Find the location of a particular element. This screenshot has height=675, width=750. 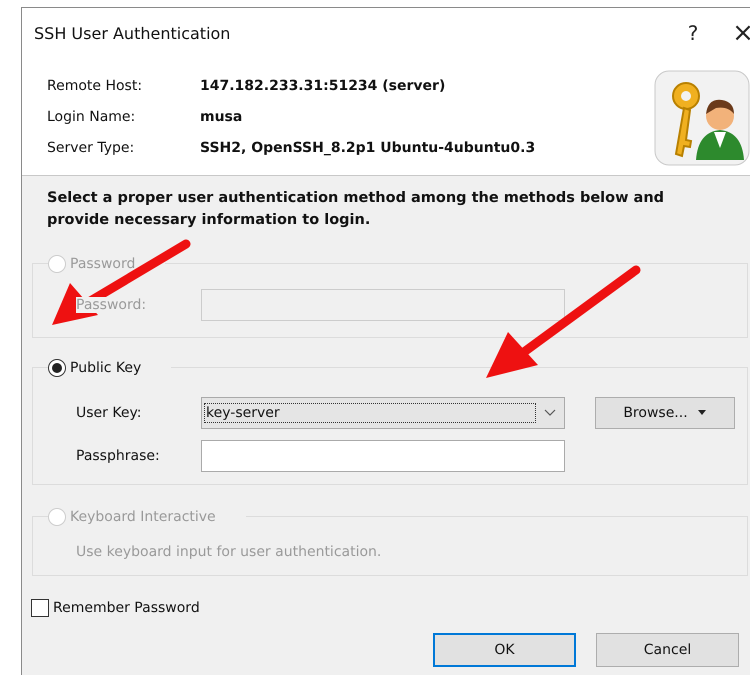

info-label: Remote Host: is located at coordinates (95, 86).